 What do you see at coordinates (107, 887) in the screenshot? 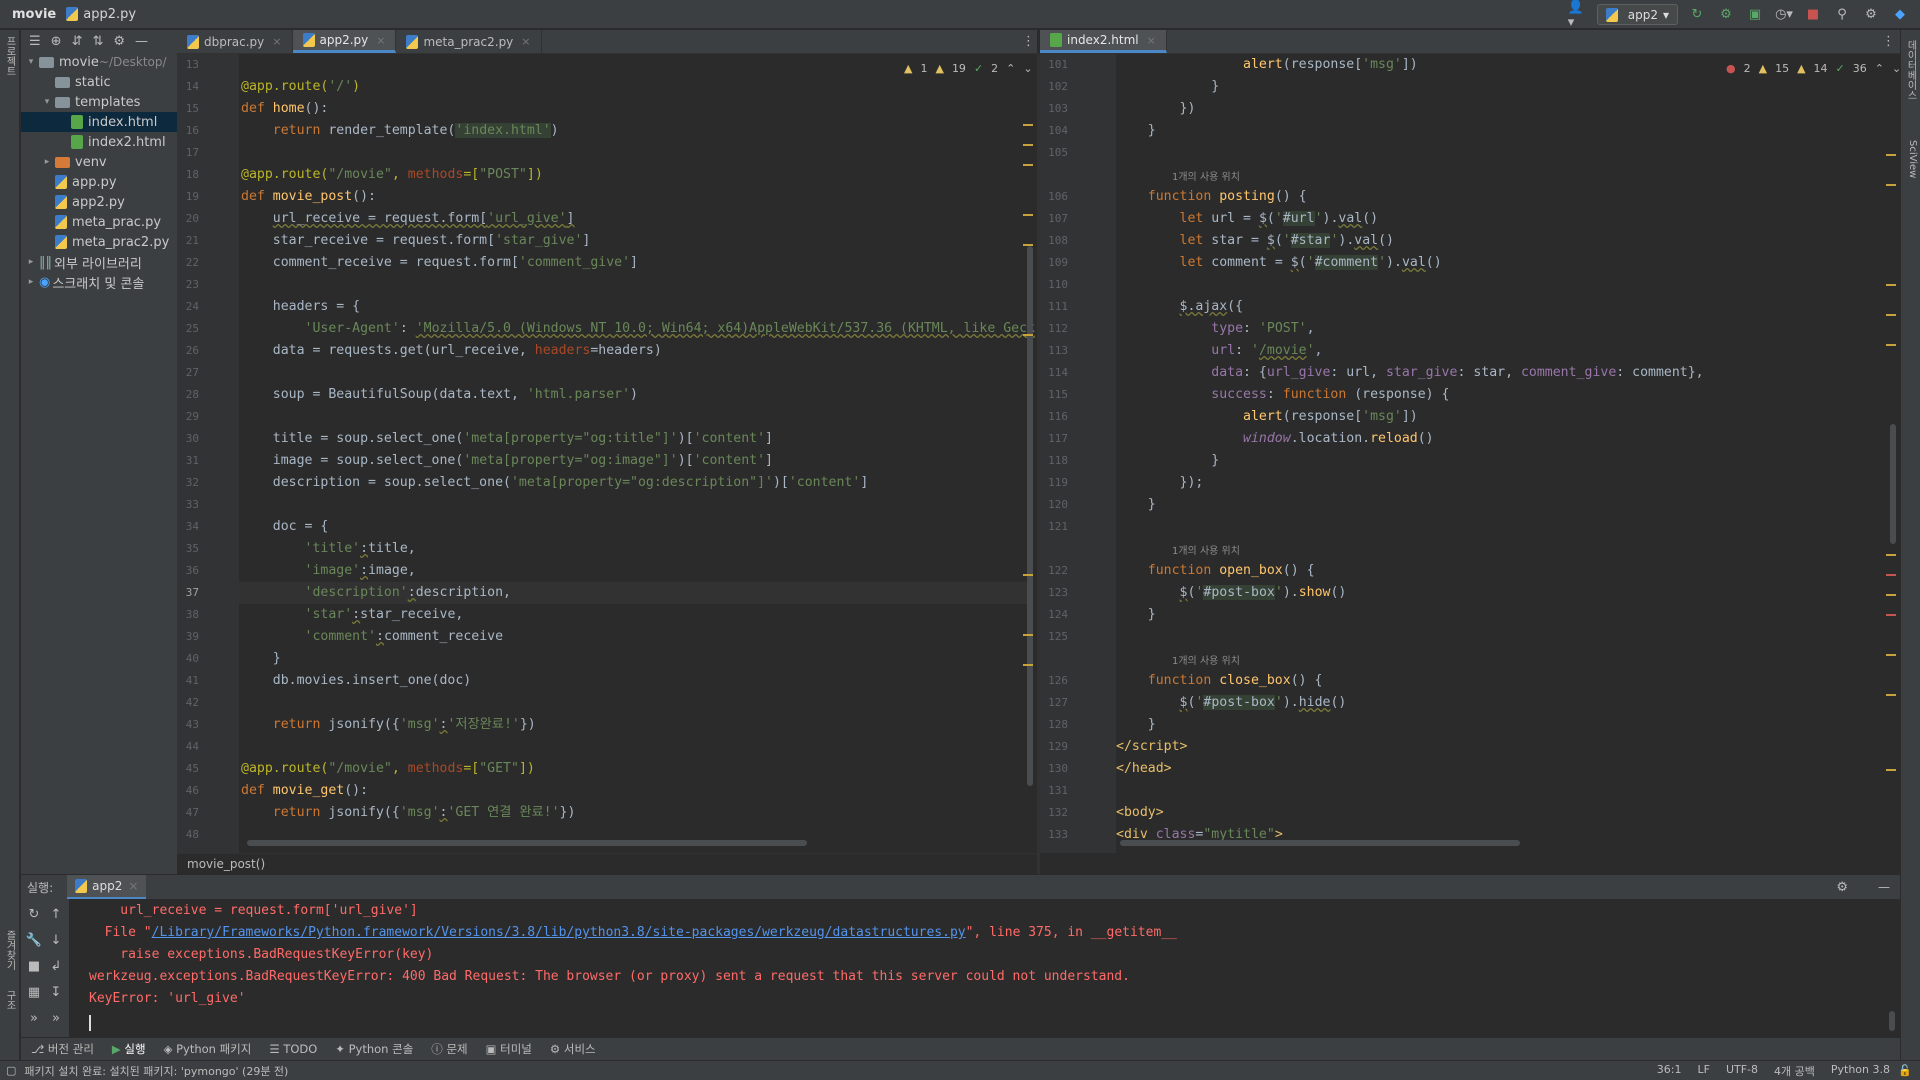
I see `run-tab-app2: app2 ×` at bounding box center [107, 887].